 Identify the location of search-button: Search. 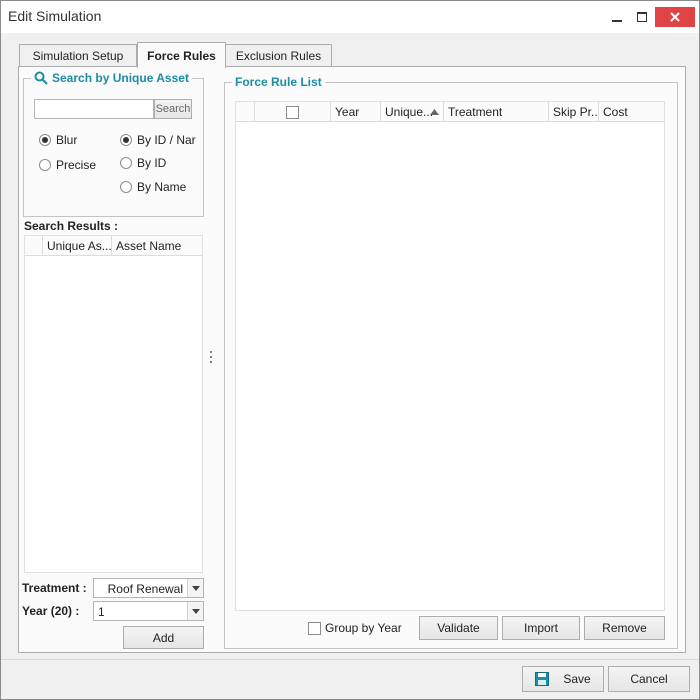
(173, 109).